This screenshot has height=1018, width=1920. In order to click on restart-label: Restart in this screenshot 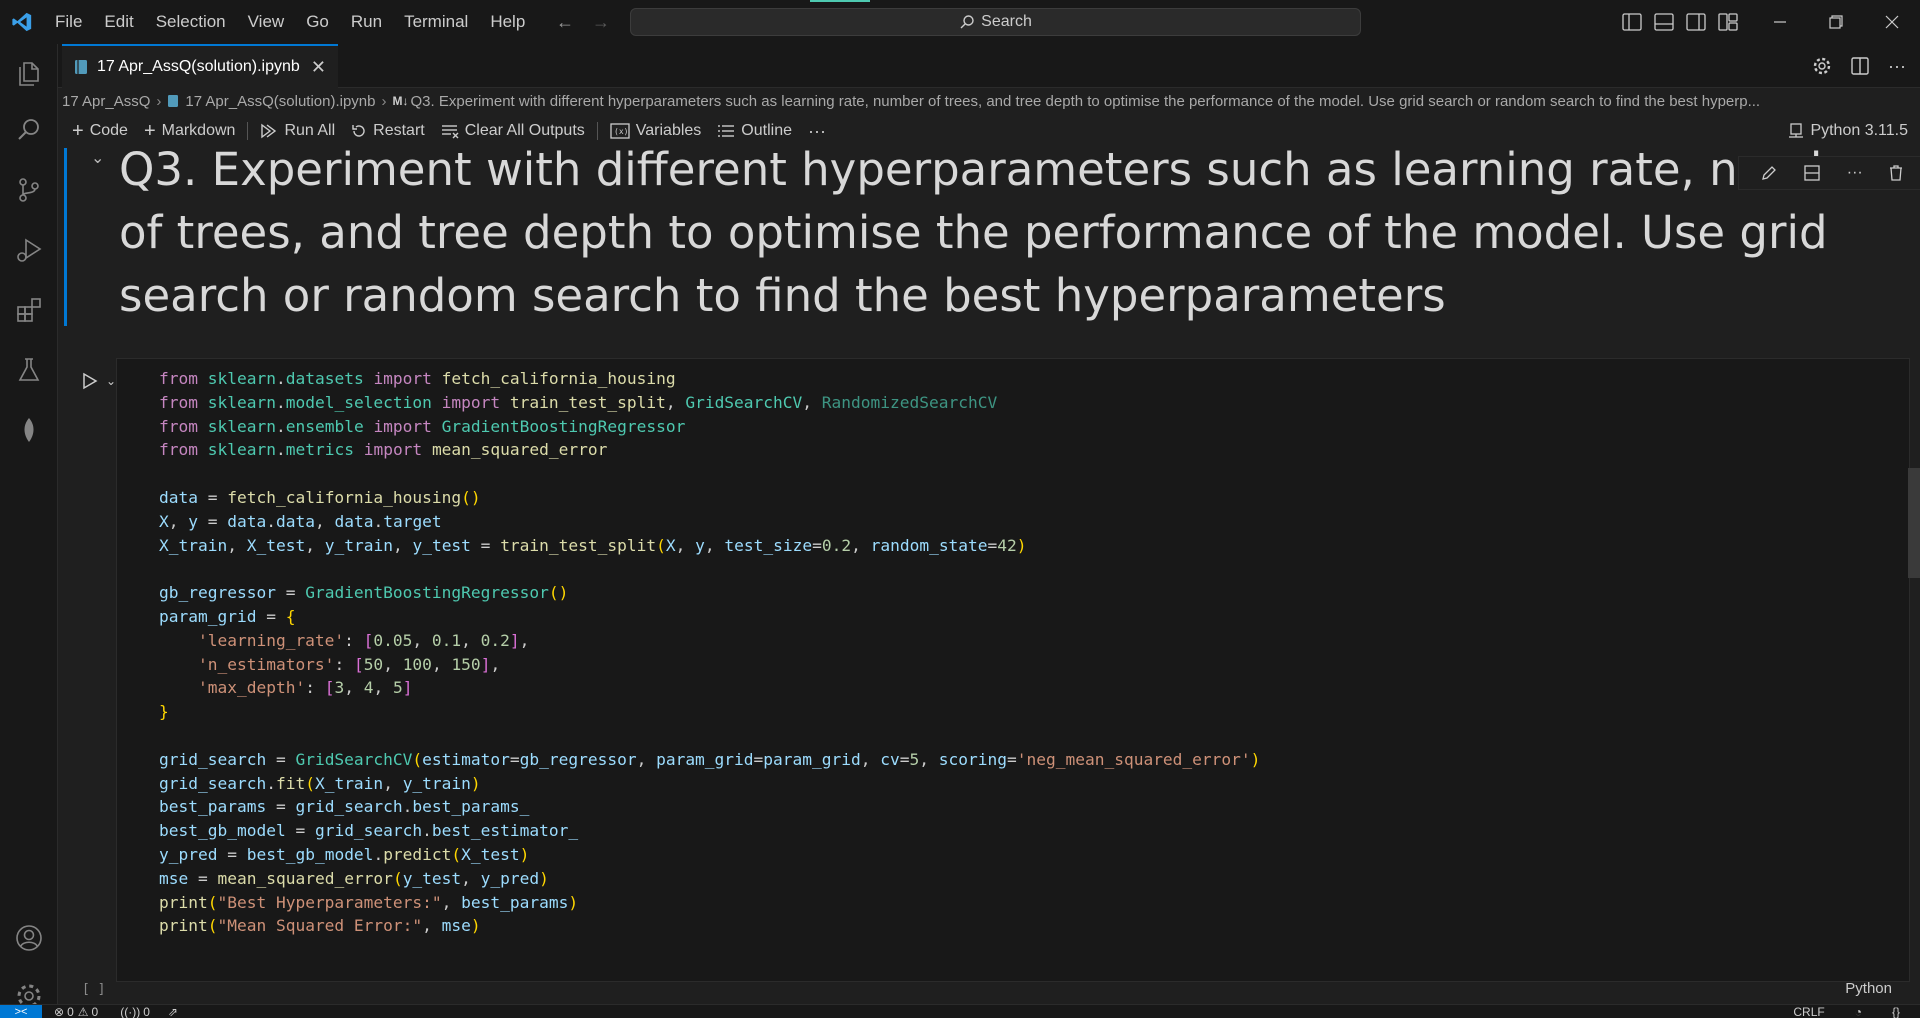, I will do `click(399, 130)`.